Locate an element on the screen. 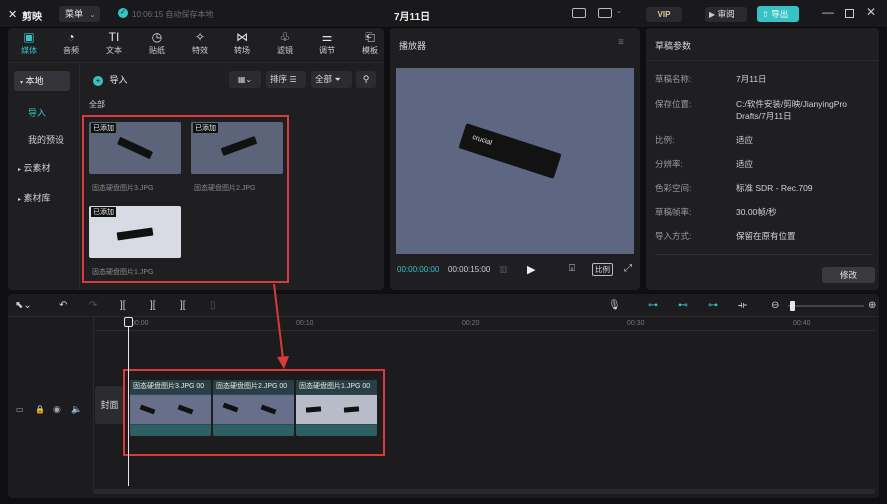 The height and width of the screenshot is (504, 887). tab-transition-label: 转场 is located at coordinates (242, 50).